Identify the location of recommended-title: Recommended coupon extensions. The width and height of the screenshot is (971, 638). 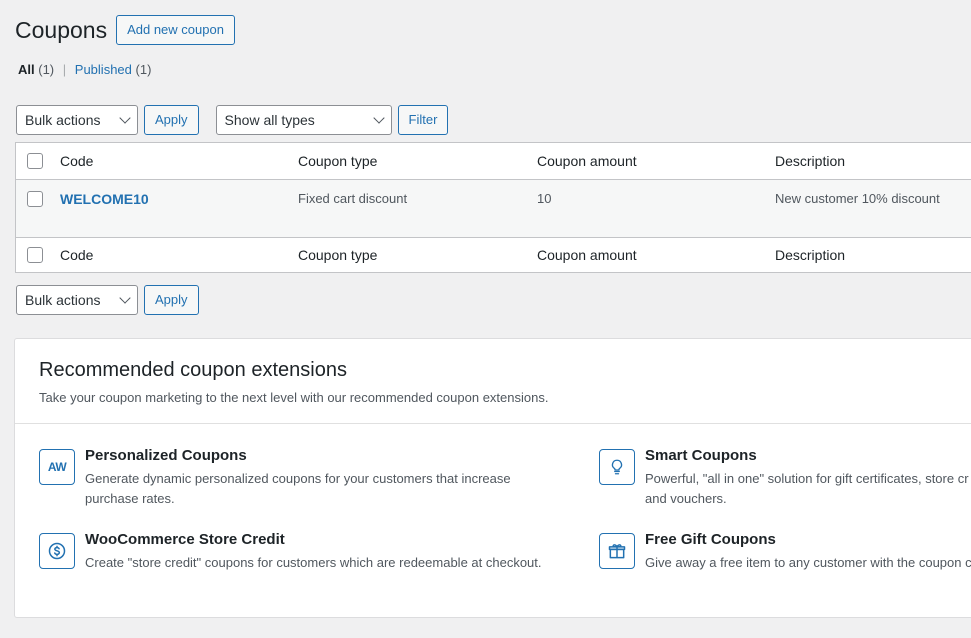
(193, 370).